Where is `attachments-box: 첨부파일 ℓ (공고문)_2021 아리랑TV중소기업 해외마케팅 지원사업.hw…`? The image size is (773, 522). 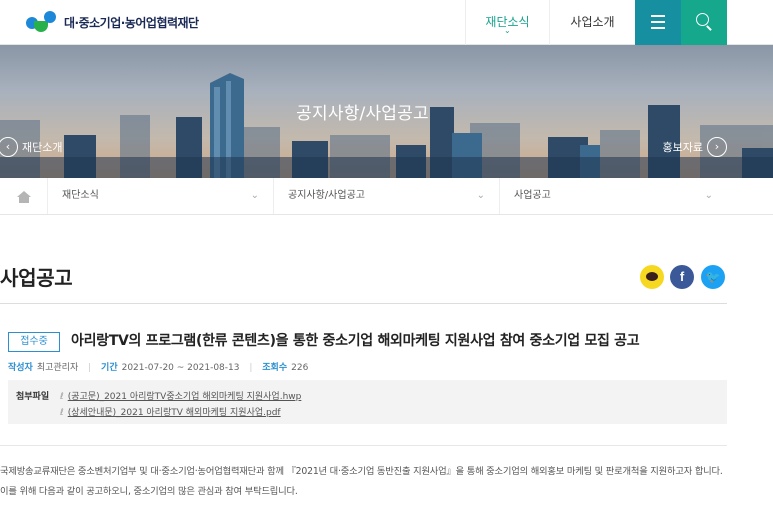
attachments-box: 첨부파일 ℓ (공고문)_2021 아리랑TV중소기업 해외마케팅 지원사업.hw… is located at coordinates (367, 402).